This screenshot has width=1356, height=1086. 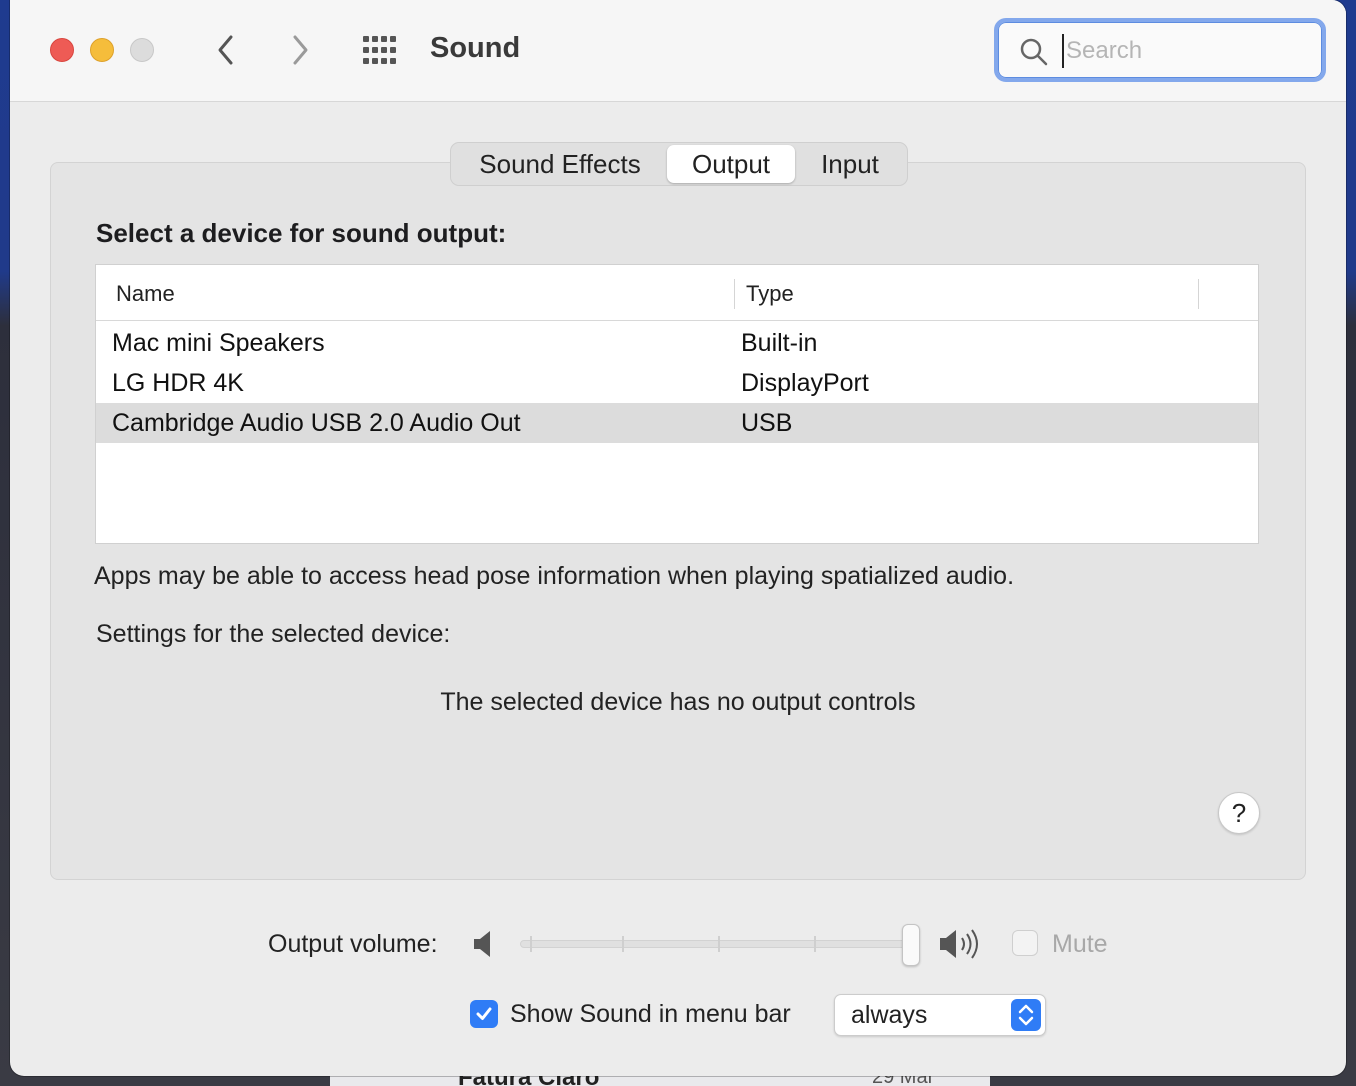 I want to click on tab-bar: Sound Effects Output Input, so click(x=679, y=164).